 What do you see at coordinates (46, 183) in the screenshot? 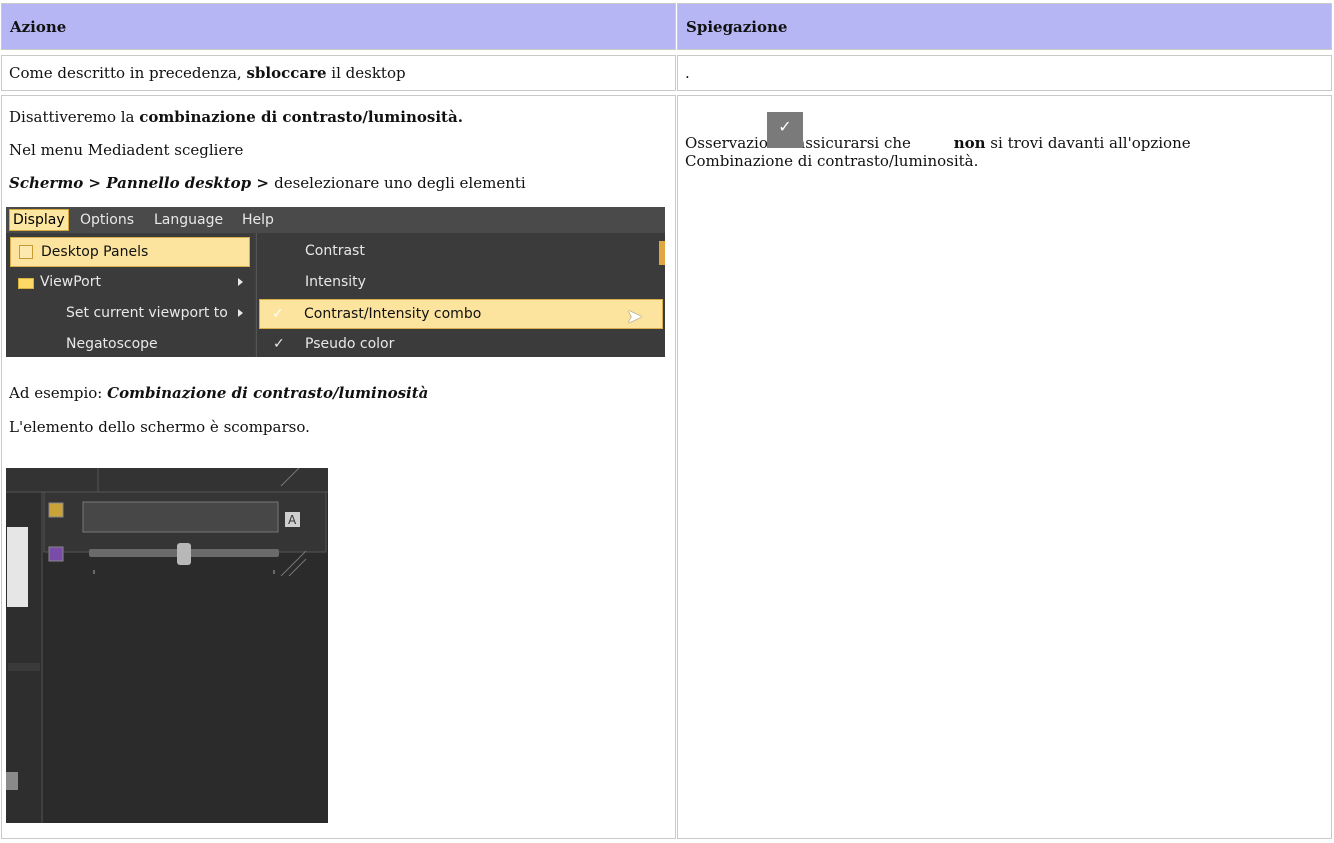
I see `menu-path-display: Schermo` at bounding box center [46, 183].